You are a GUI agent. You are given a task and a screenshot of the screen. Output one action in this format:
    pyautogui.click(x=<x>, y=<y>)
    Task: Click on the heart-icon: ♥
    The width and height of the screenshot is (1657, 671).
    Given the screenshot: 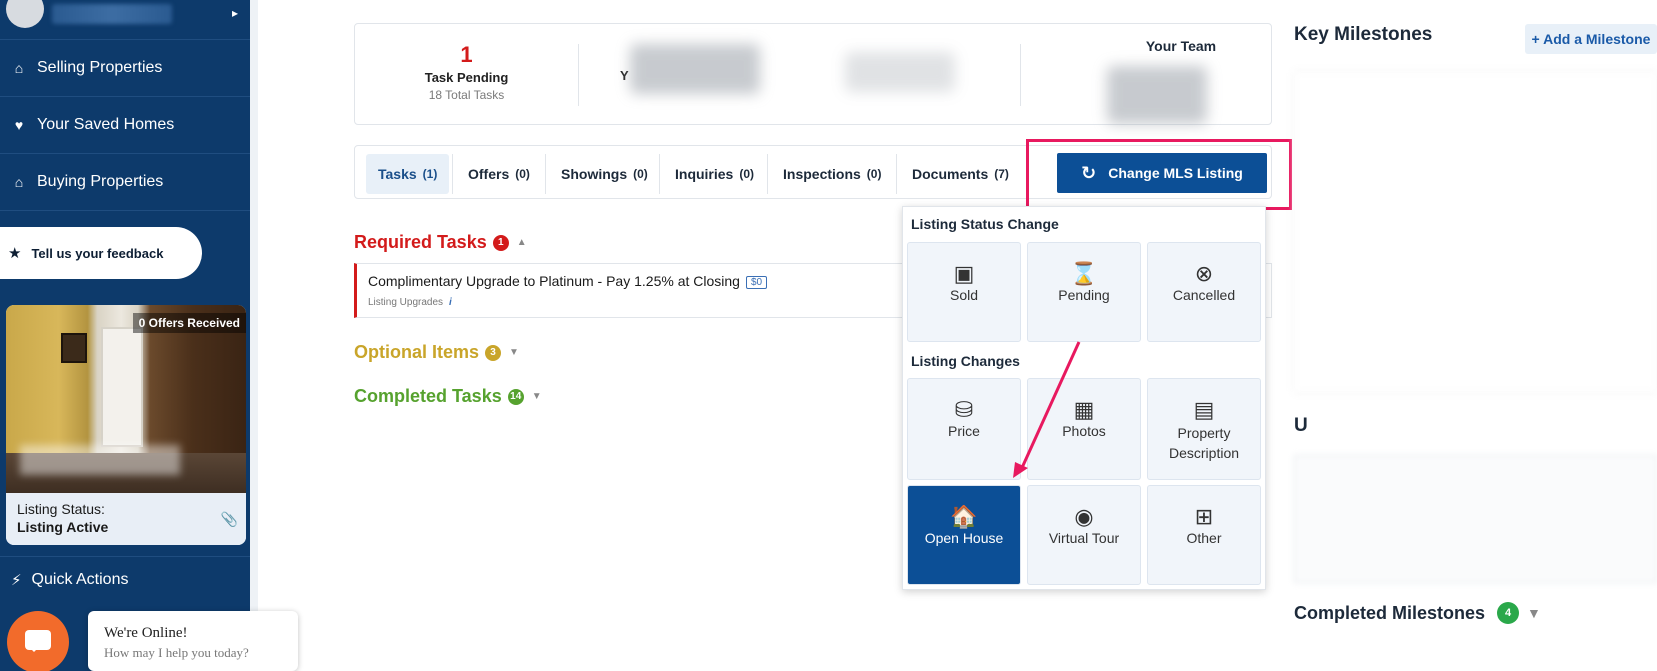 What is the action you would take?
    pyautogui.click(x=19, y=125)
    